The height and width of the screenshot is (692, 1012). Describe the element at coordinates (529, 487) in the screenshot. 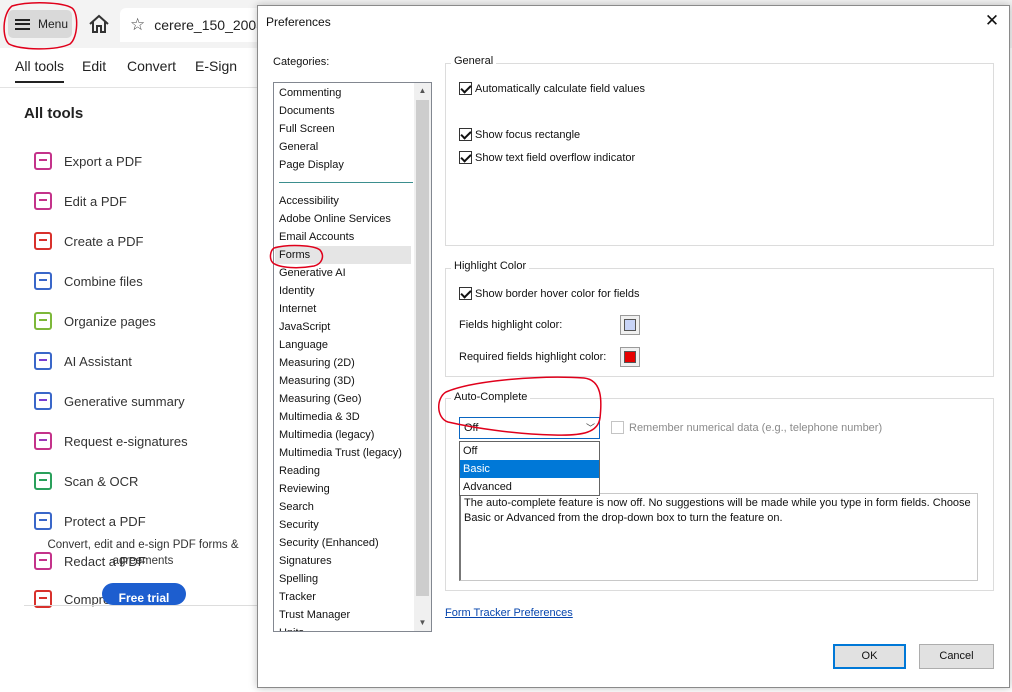

I see `option-advanced: Advanced` at that location.